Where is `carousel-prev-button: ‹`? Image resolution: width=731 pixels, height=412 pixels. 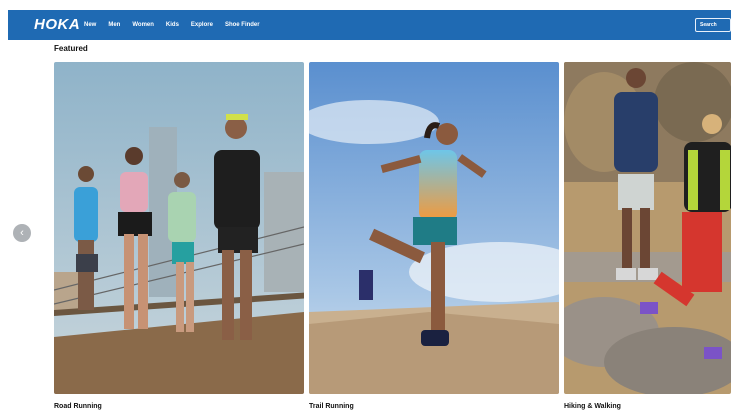
carousel-prev-button: ‹ is located at coordinates (22, 233).